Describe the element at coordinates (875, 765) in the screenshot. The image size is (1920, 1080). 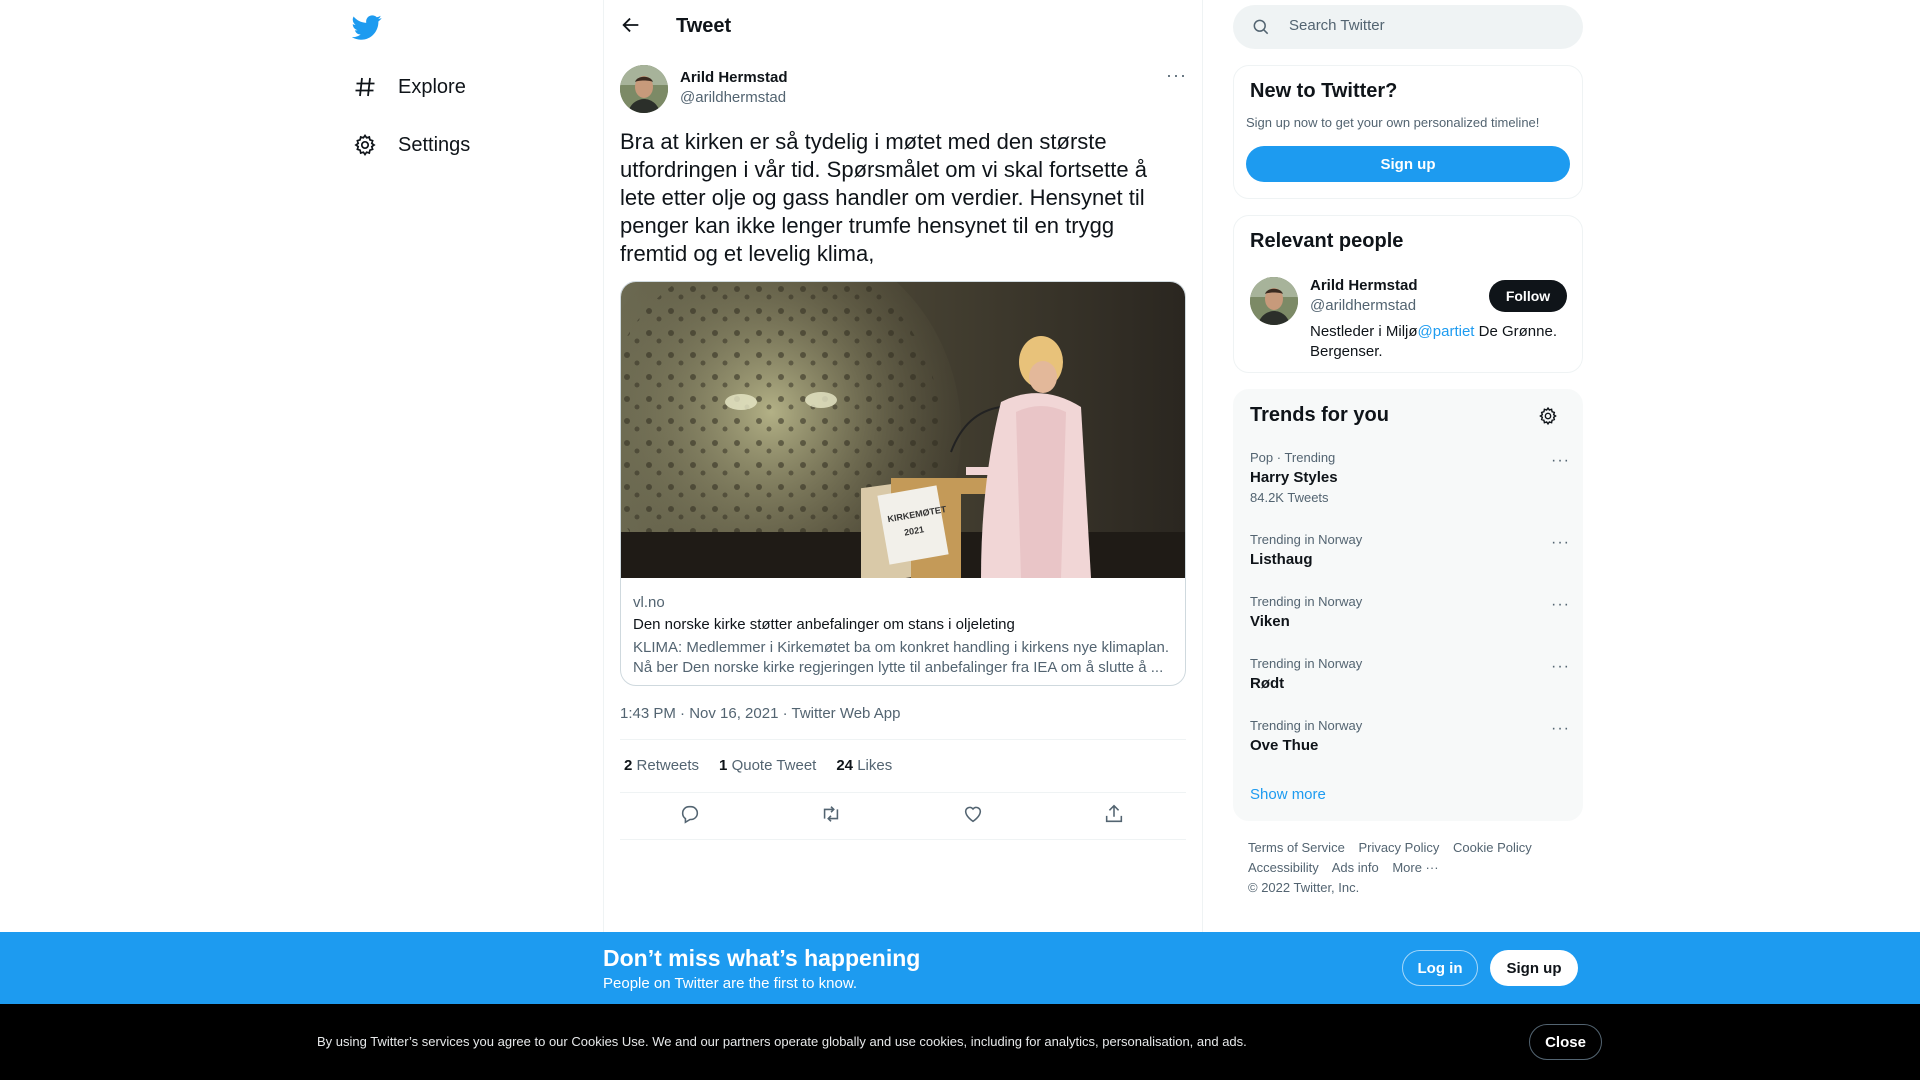
I see `likes-label: Likes` at that location.